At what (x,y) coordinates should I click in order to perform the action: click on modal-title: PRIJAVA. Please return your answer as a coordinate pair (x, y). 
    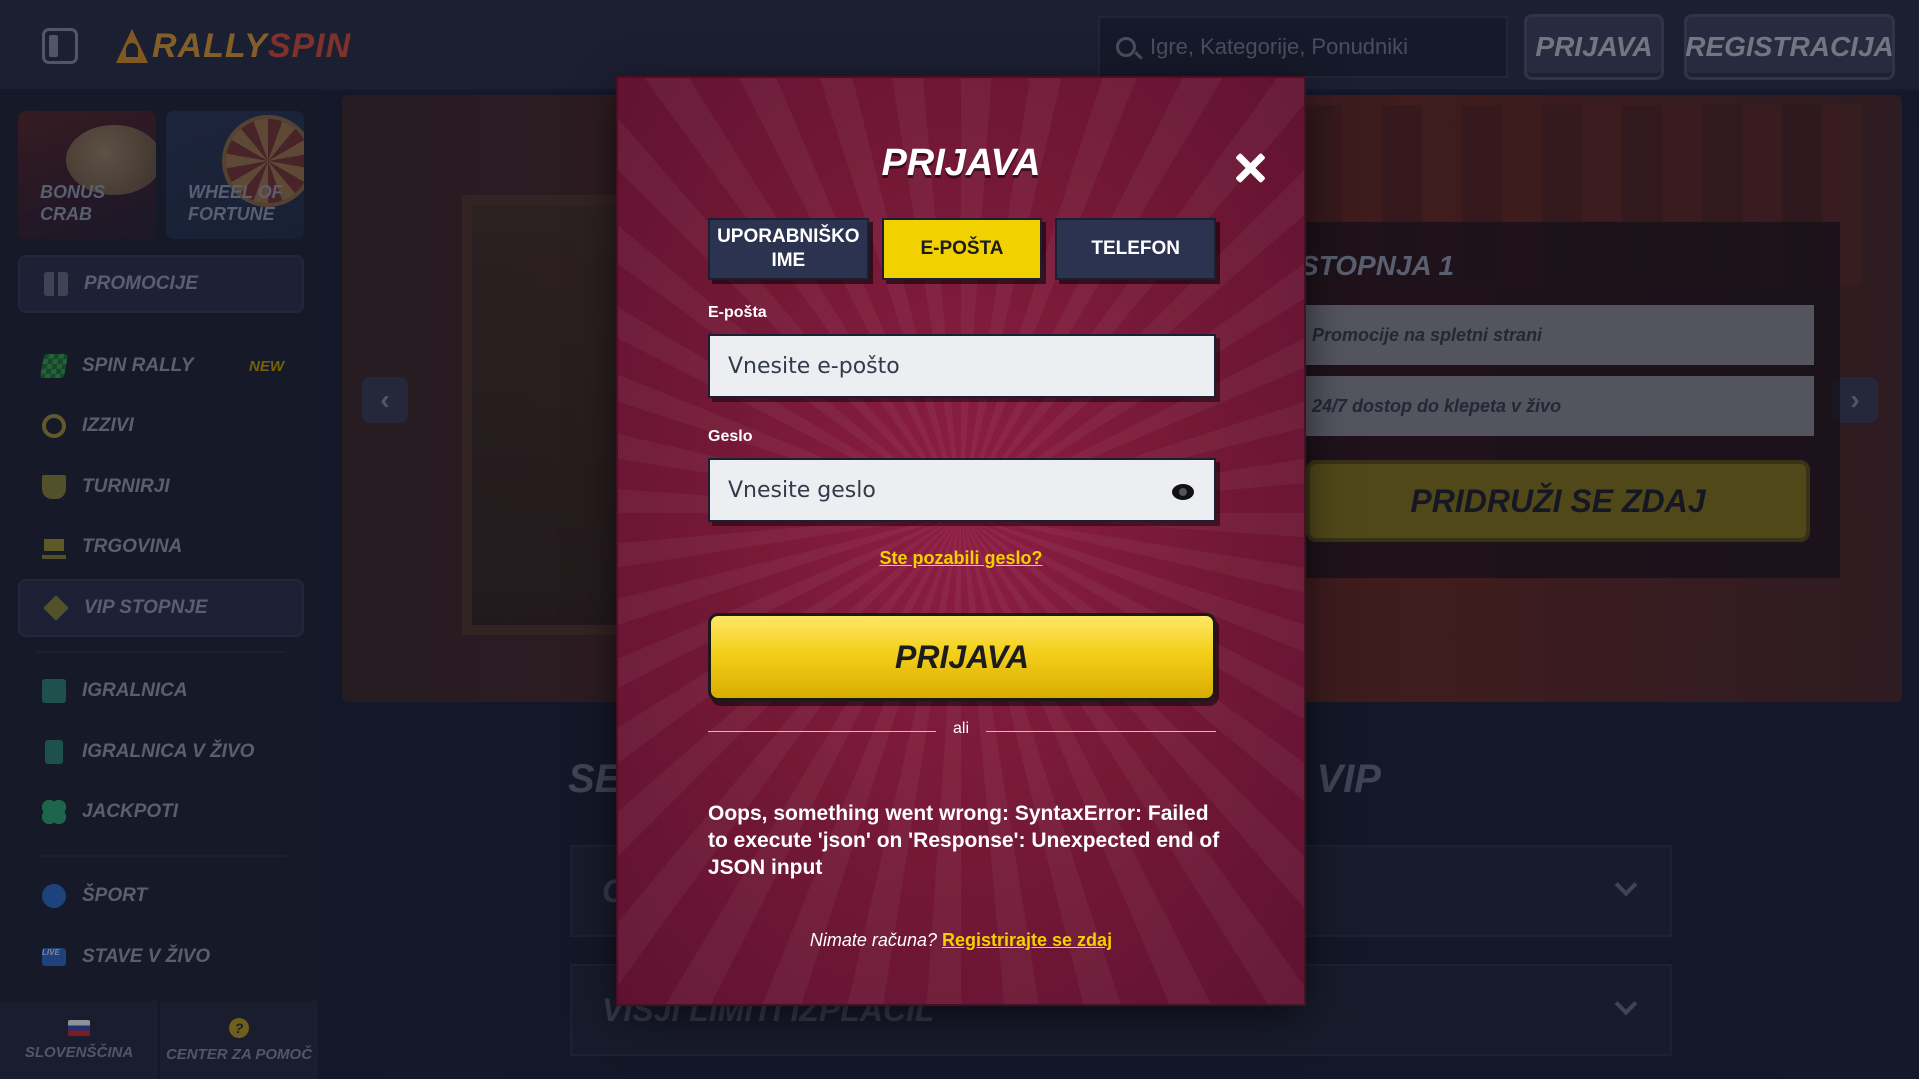
    Looking at the image, I should click on (961, 163).